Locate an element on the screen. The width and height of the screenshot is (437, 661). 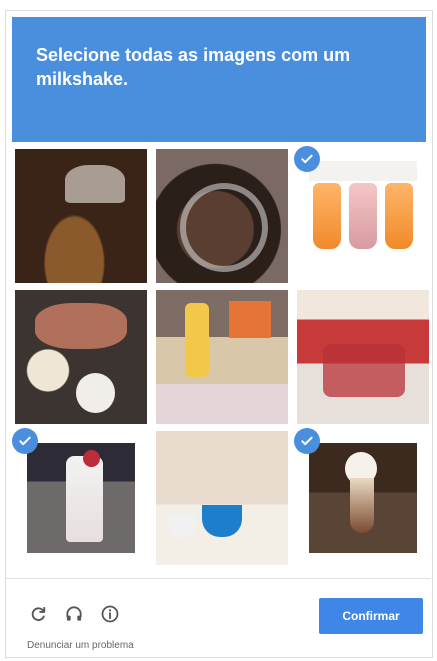
headphones-icon is located at coordinates (74, 614).